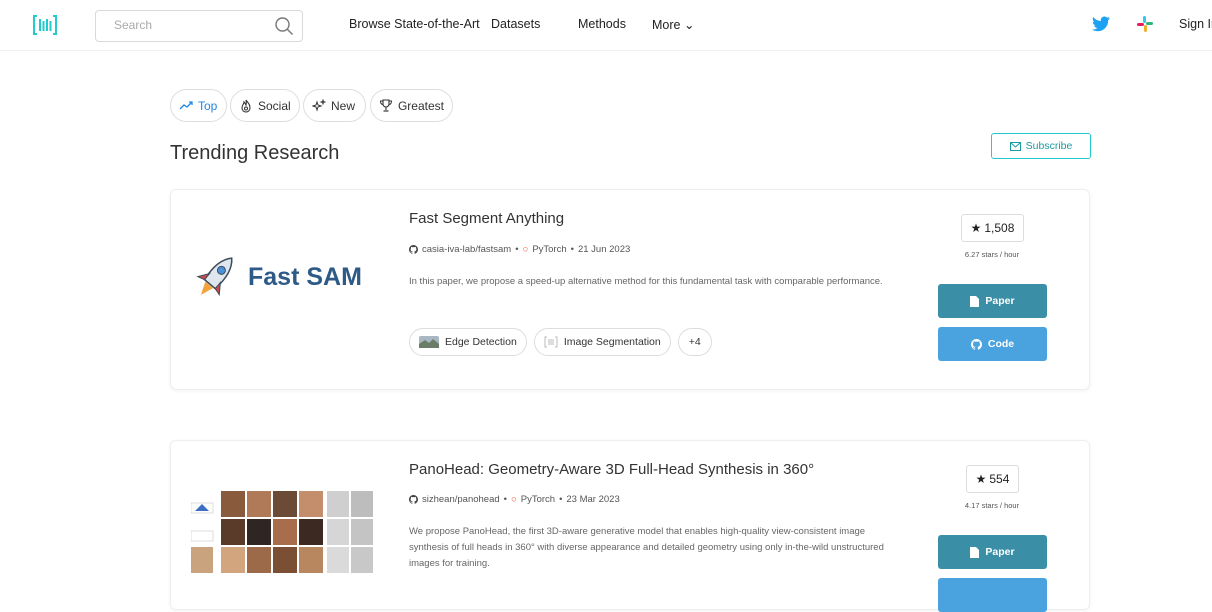 The height and width of the screenshot is (612, 1212). What do you see at coordinates (593, 499) in the screenshot?
I see `paper-date: 23 Mar 2023` at bounding box center [593, 499].